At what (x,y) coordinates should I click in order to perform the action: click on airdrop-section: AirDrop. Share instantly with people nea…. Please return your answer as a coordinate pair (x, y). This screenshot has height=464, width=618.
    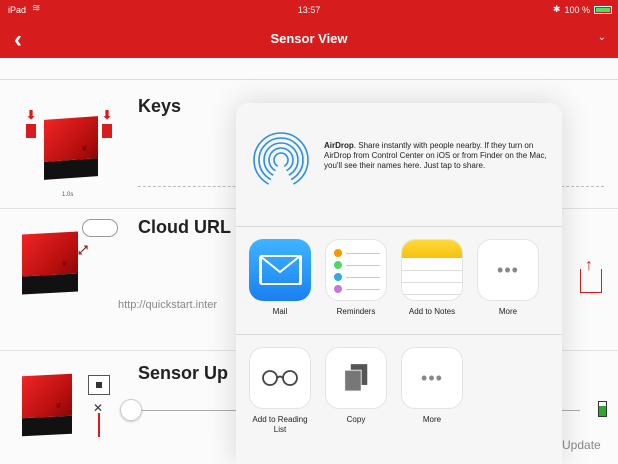
    Looking at the image, I should click on (399, 165).